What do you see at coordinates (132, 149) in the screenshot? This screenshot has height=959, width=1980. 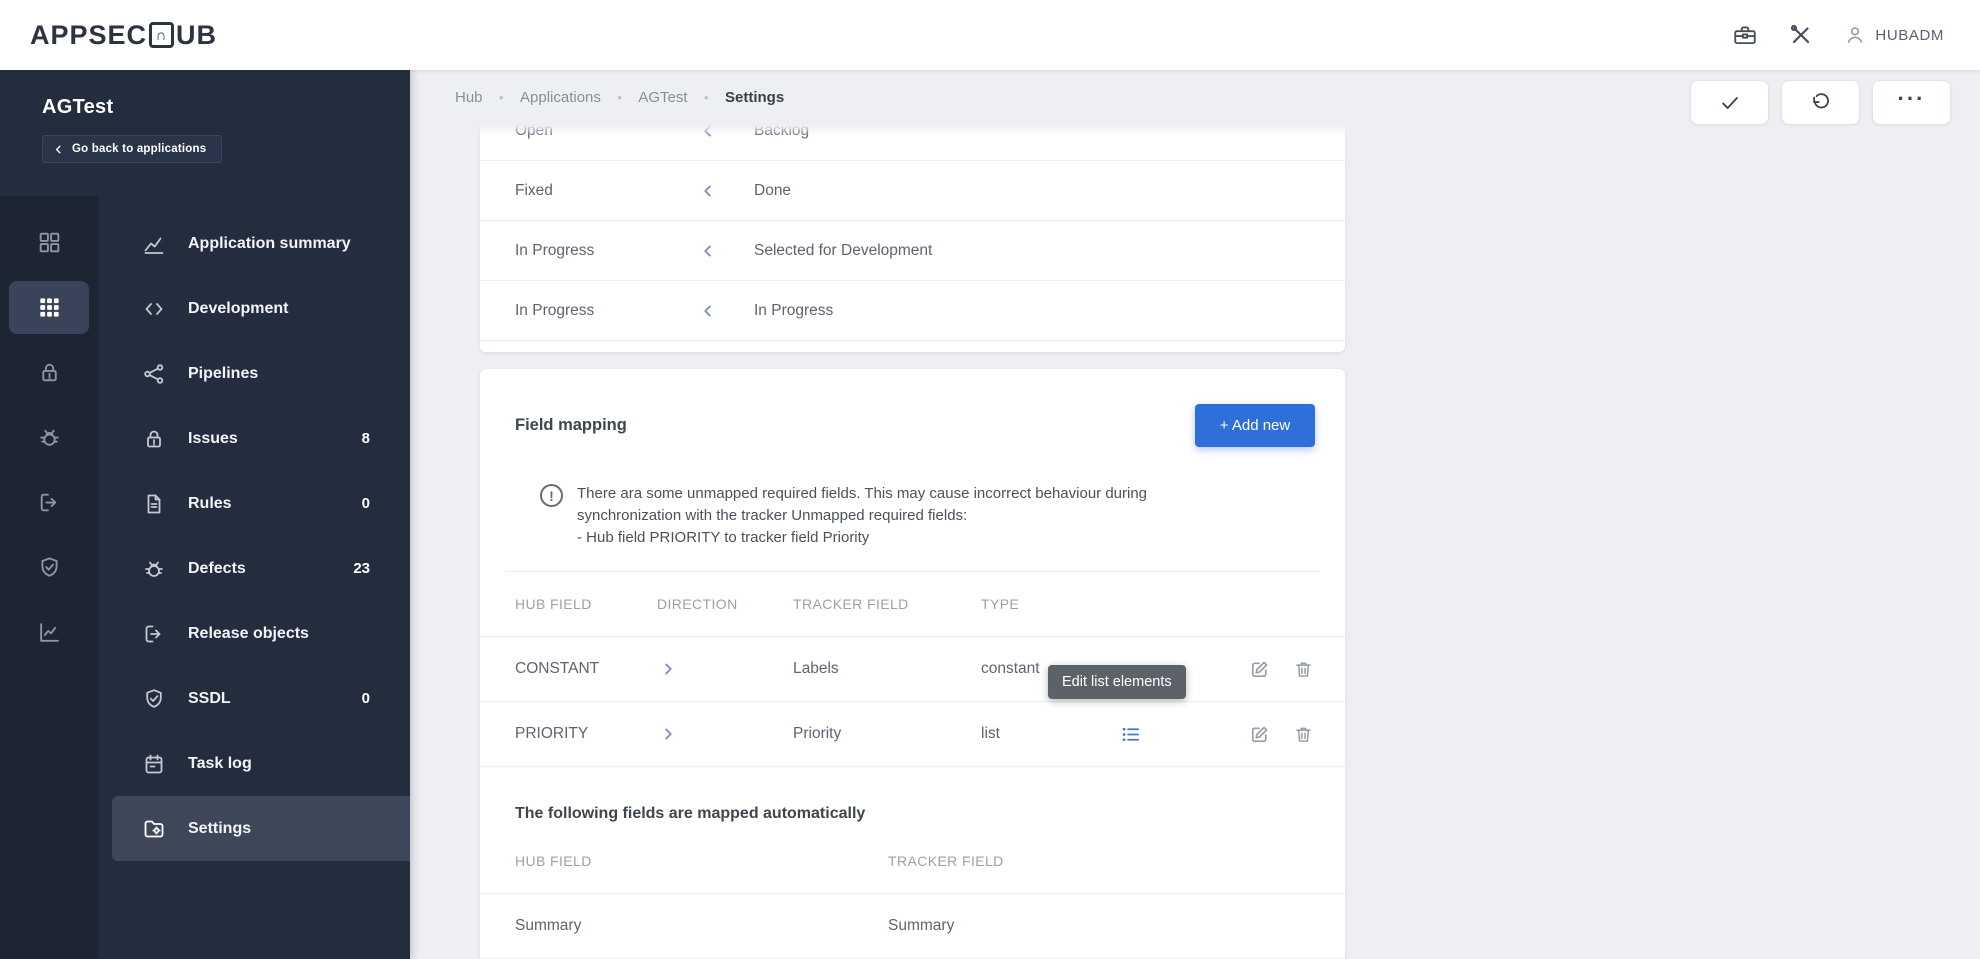 I see `back-to-applications-button: Go back to applications` at bounding box center [132, 149].